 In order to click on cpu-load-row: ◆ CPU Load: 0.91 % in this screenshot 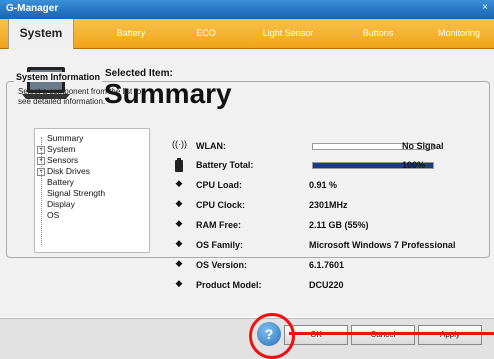, I will do `click(332, 186)`.